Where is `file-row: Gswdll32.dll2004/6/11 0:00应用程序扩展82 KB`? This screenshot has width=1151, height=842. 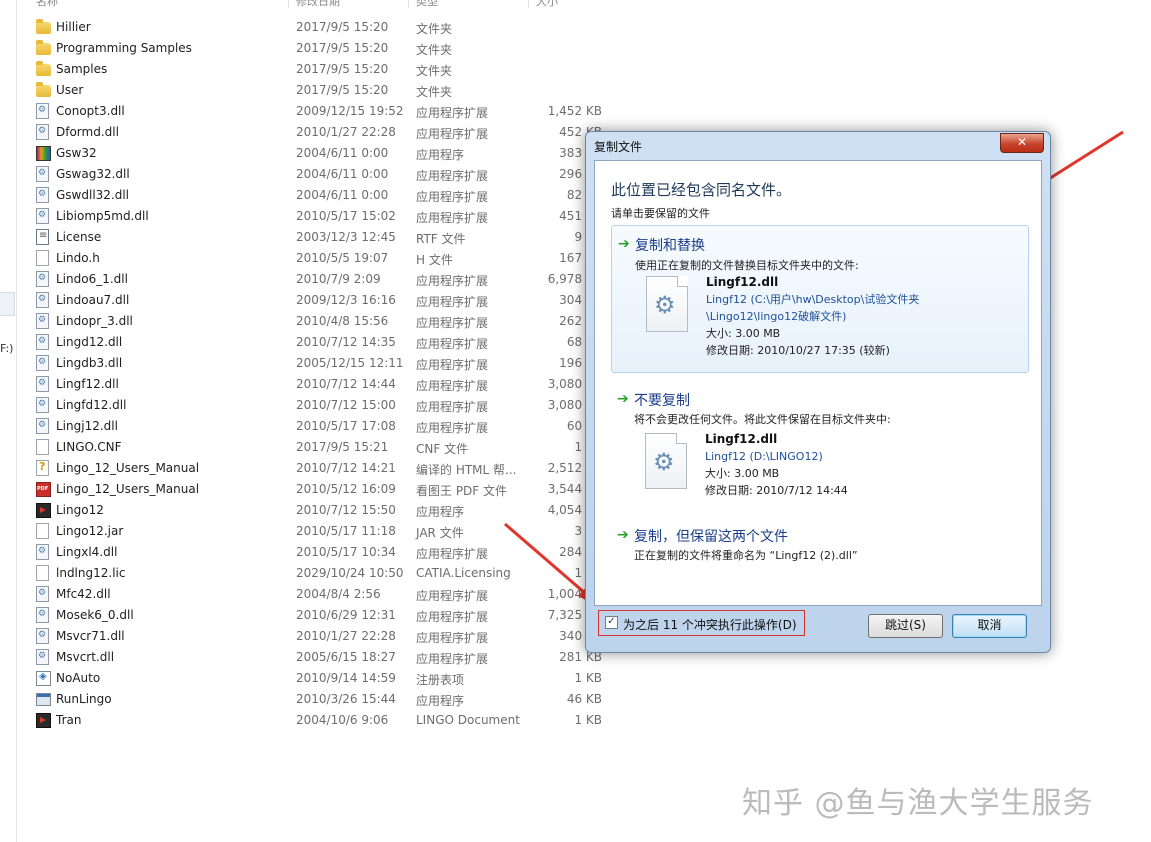
file-row: Gswdll32.dll2004/6/11 0:00应用程序扩展82 KB is located at coordinates (310, 195).